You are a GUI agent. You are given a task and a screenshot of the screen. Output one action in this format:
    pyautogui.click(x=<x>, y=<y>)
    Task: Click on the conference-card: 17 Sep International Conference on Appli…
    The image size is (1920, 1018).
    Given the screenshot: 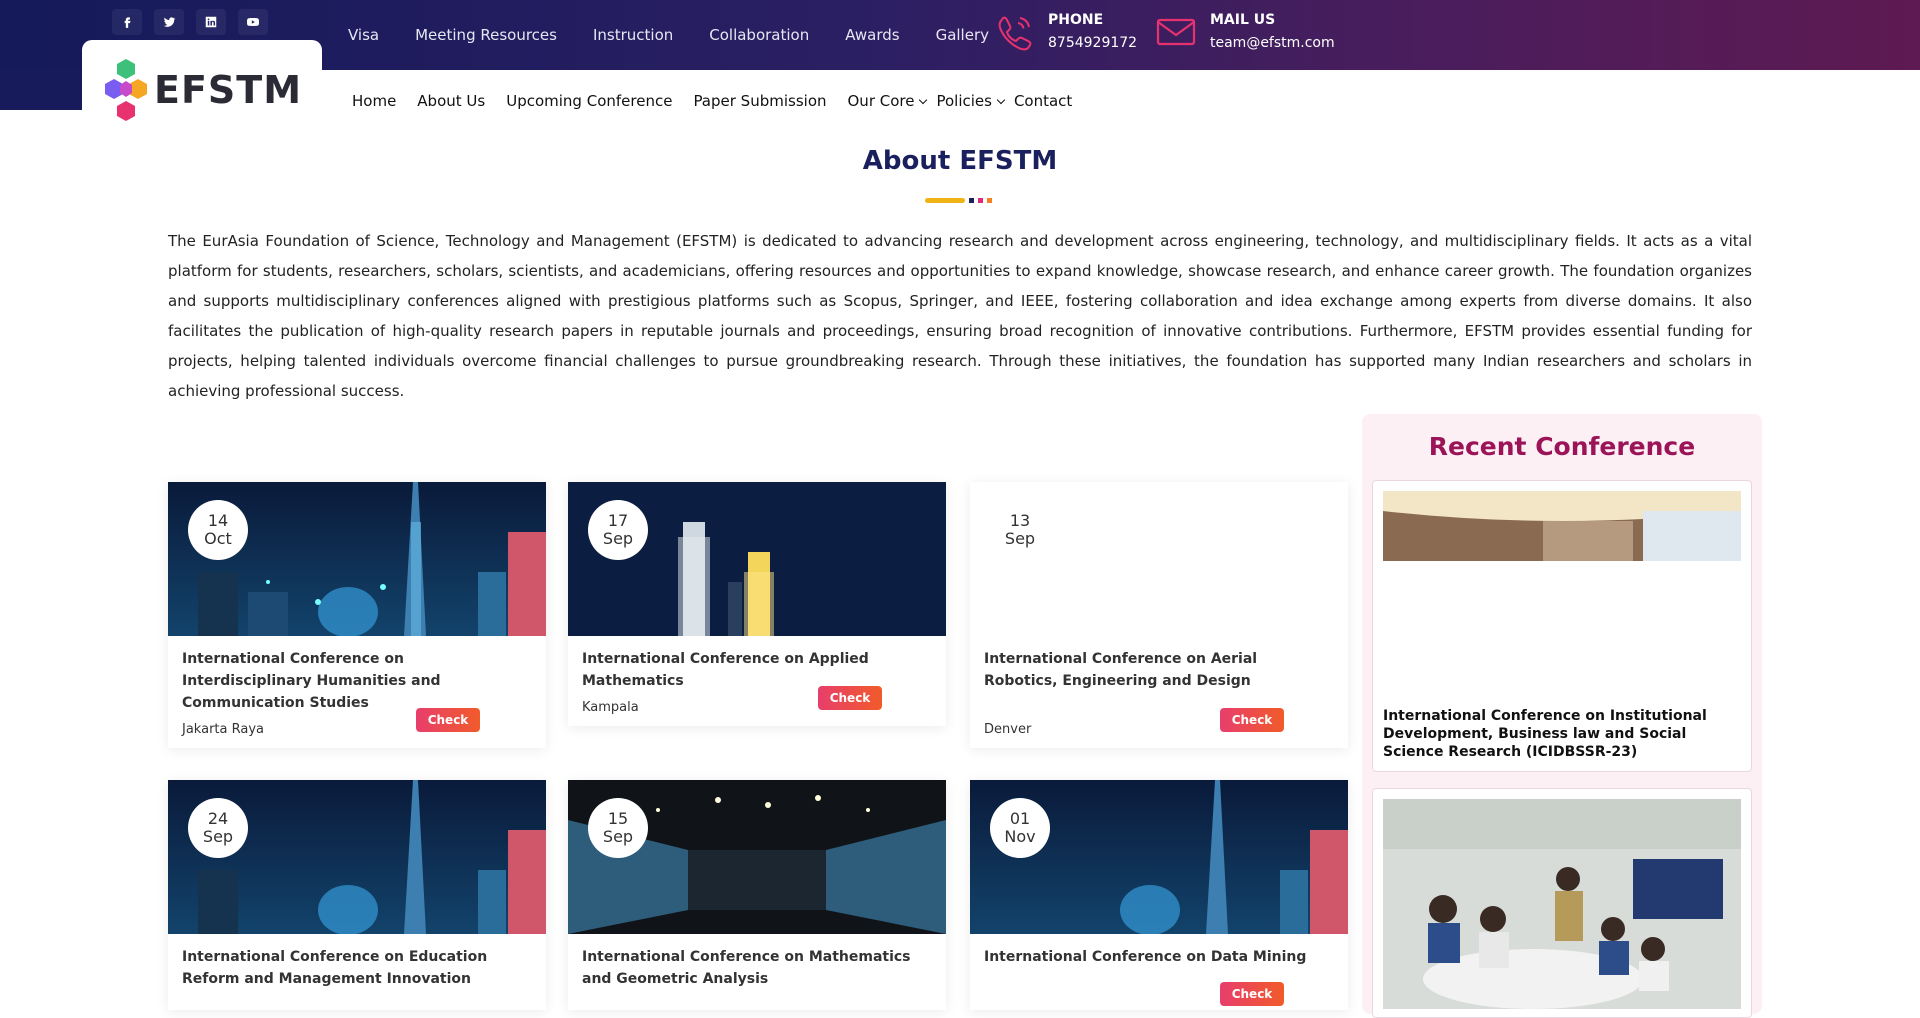 What is the action you would take?
    pyautogui.click(x=757, y=604)
    